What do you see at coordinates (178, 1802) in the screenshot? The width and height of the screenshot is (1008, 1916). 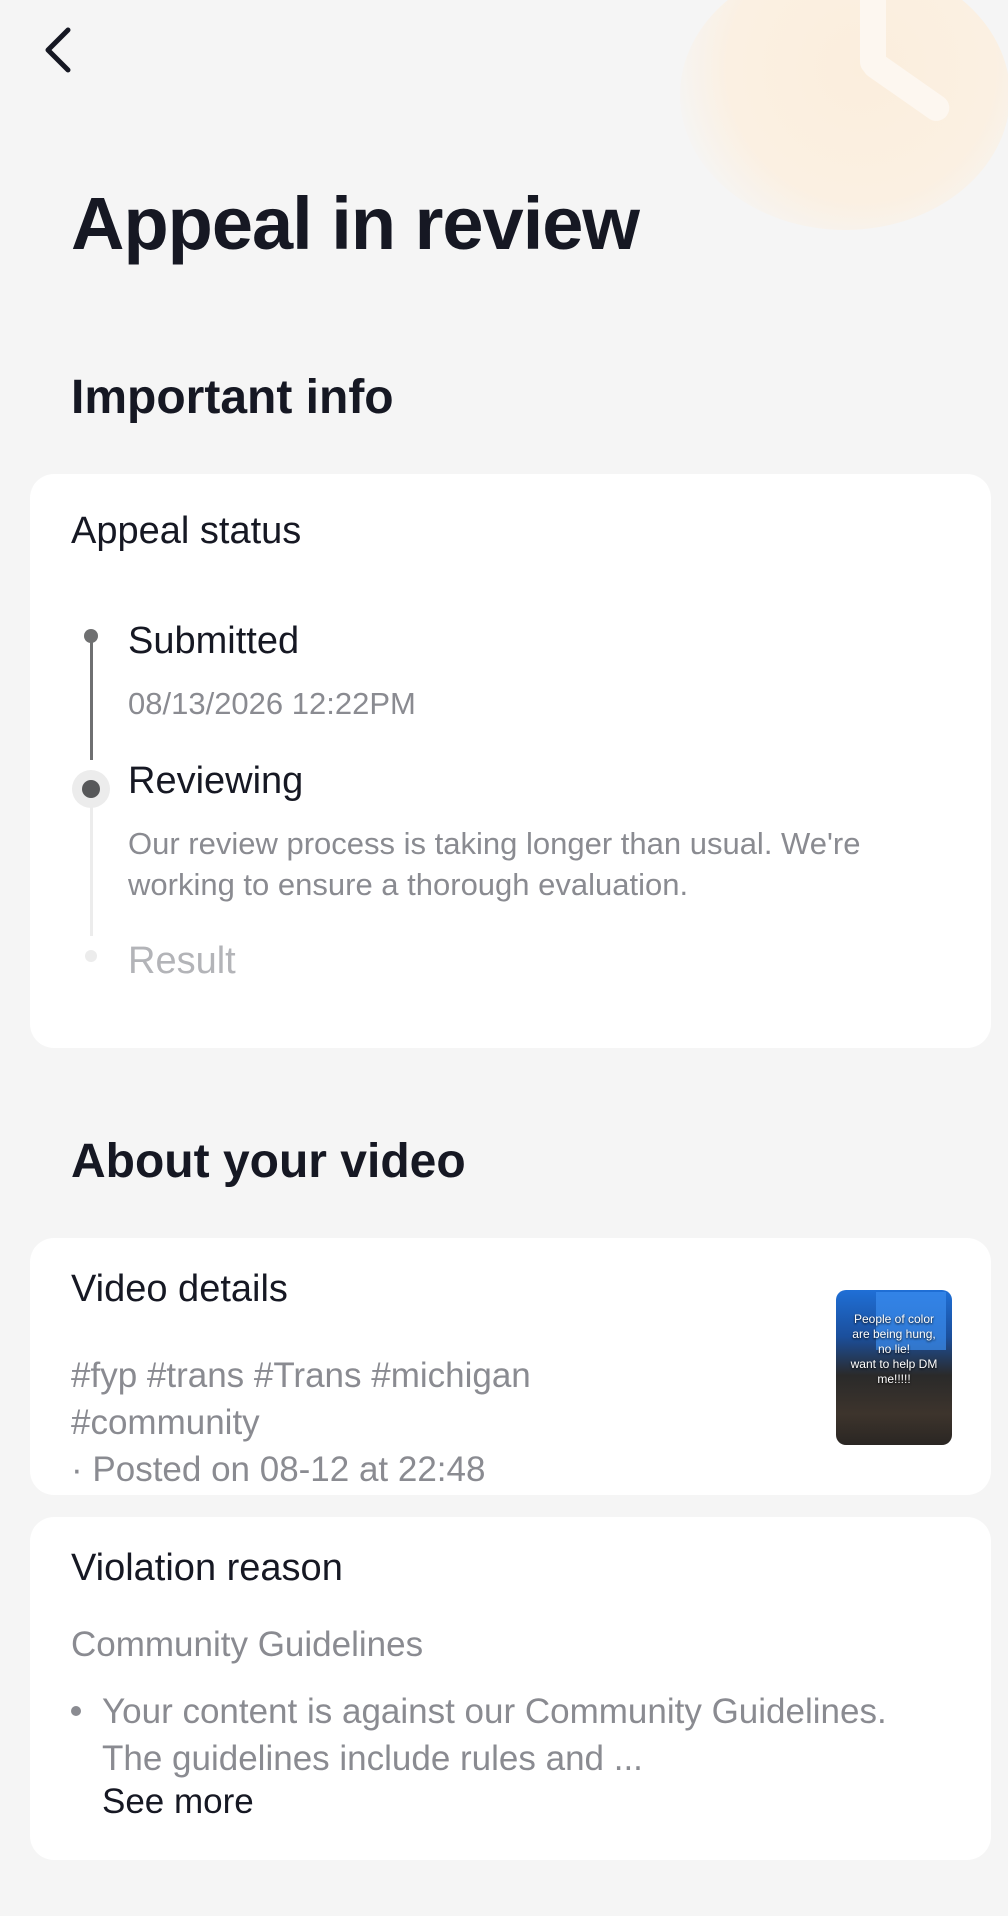 I see `see-more-link: See more` at bounding box center [178, 1802].